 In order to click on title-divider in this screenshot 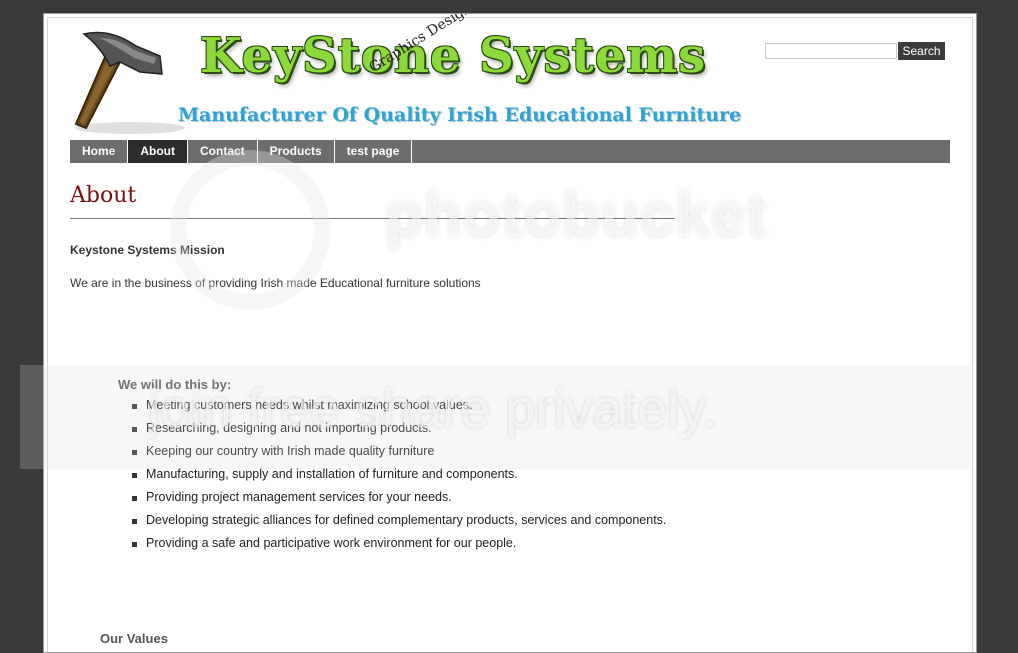, I will do `click(372, 218)`.